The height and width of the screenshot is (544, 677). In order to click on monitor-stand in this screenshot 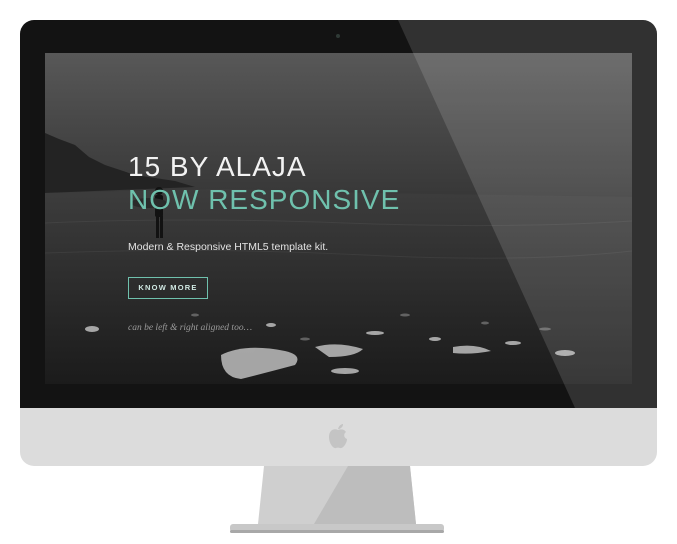, I will do `click(337, 499)`.